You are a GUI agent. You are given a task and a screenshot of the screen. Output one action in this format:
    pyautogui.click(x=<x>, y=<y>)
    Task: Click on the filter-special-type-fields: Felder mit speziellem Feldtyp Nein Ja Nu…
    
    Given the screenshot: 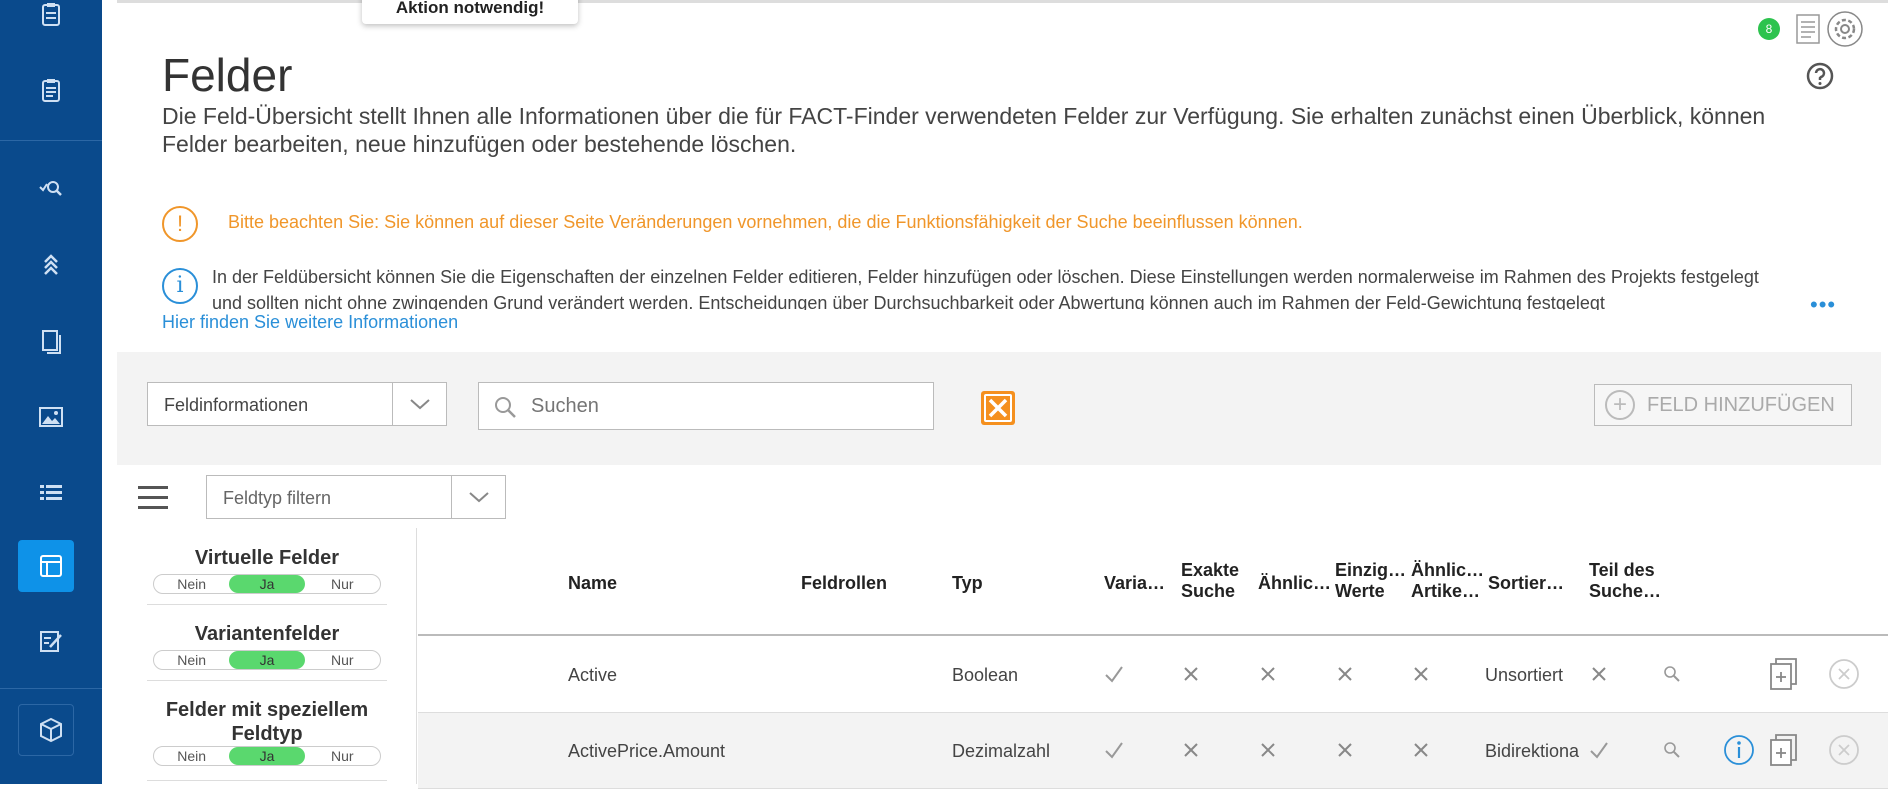 What is the action you would take?
    pyautogui.click(x=267, y=732)
    